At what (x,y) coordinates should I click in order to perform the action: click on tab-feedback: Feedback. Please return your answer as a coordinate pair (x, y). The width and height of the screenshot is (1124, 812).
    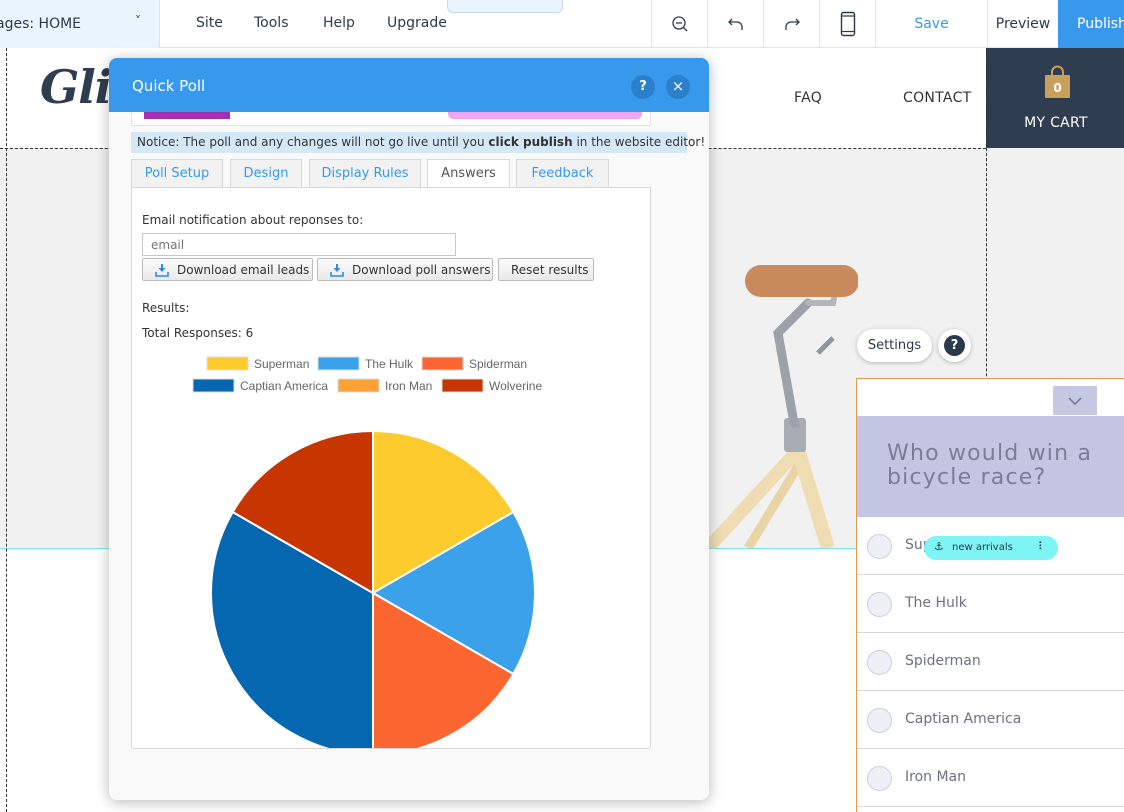
    Looking at the image, I should click on (562, 173).